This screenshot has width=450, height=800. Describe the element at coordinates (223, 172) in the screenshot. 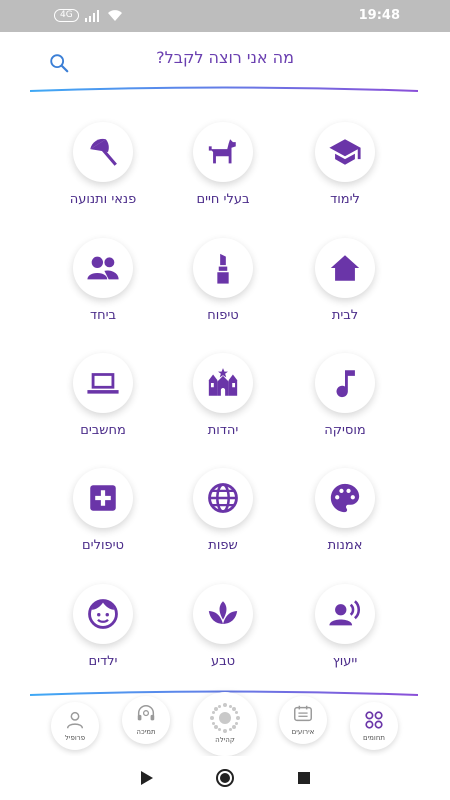

I see `category-animals: בעלי חיים` at that location.